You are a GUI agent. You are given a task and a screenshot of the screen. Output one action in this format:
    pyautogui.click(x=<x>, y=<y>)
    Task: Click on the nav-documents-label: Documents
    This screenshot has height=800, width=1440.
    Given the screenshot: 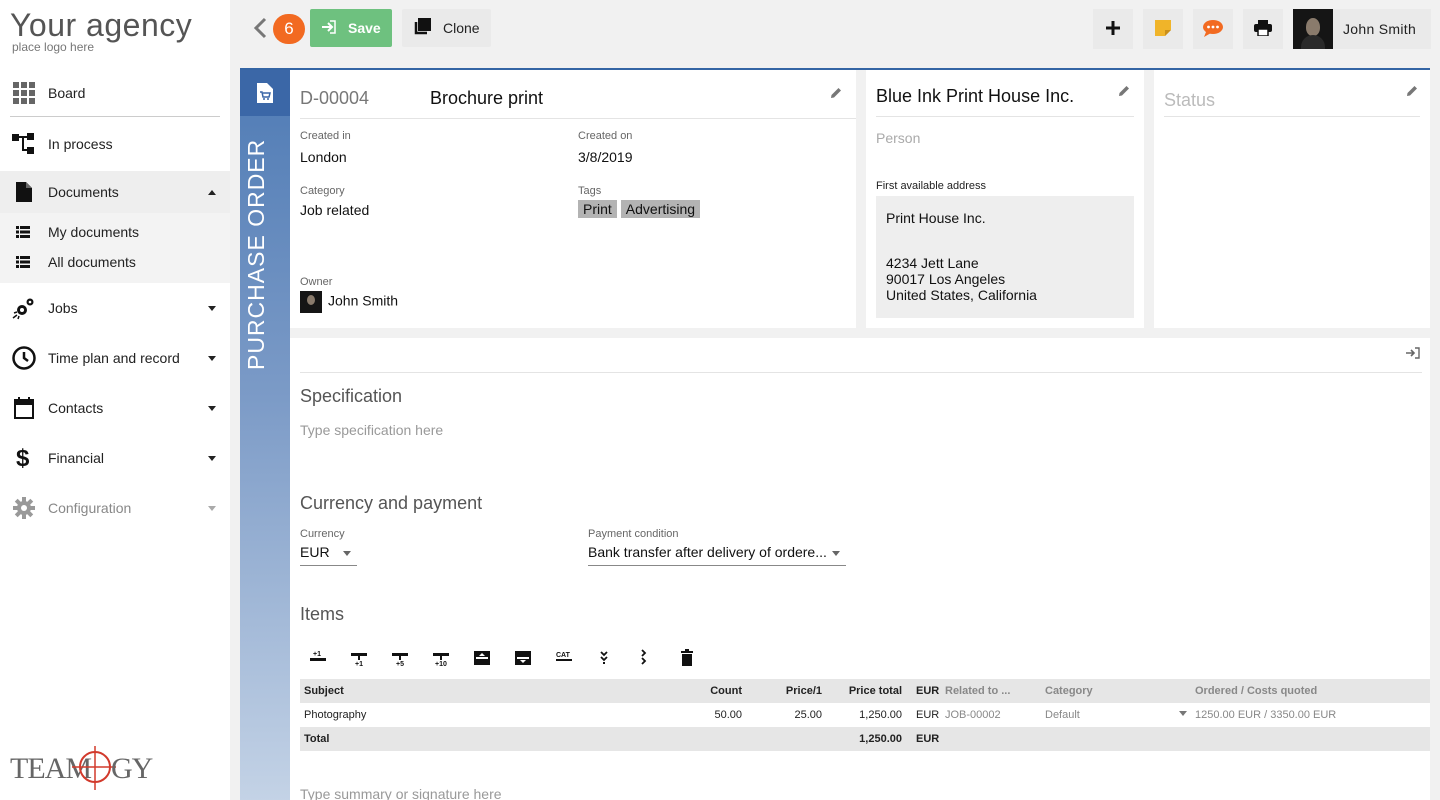 What is the action you would take?
    pyautogui.click(x=83, y=192)
    